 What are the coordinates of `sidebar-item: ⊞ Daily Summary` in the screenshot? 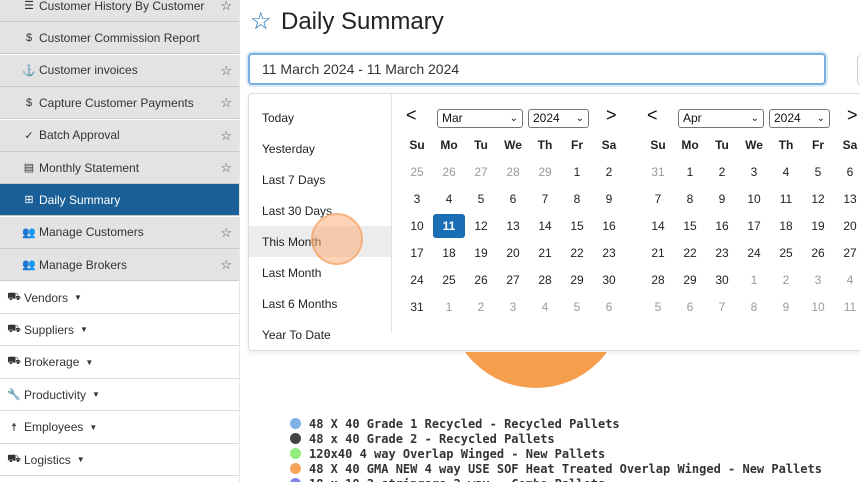 It's located at (119, 200).